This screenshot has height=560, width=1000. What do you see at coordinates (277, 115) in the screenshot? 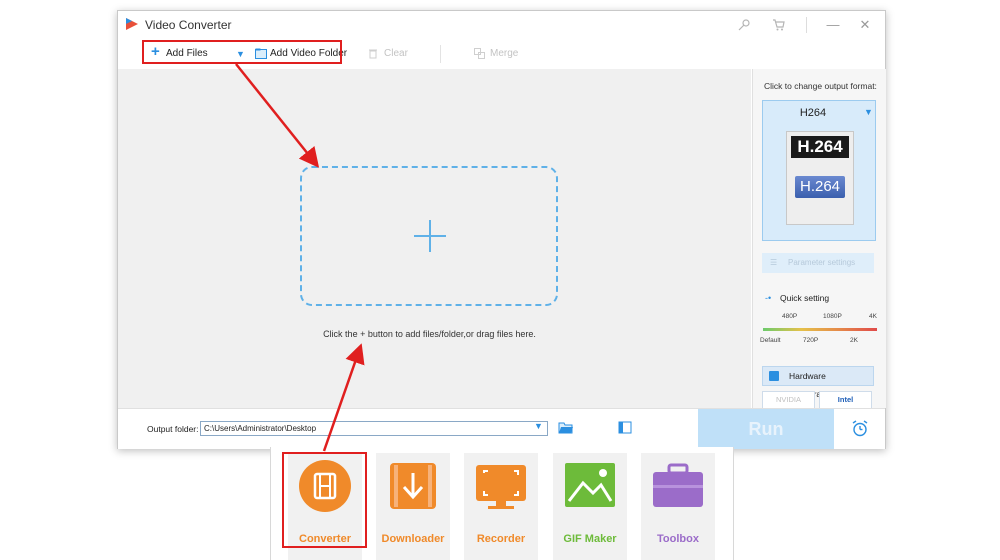
I see `arrow-to-dropzone` at bounding box center [277, 115].